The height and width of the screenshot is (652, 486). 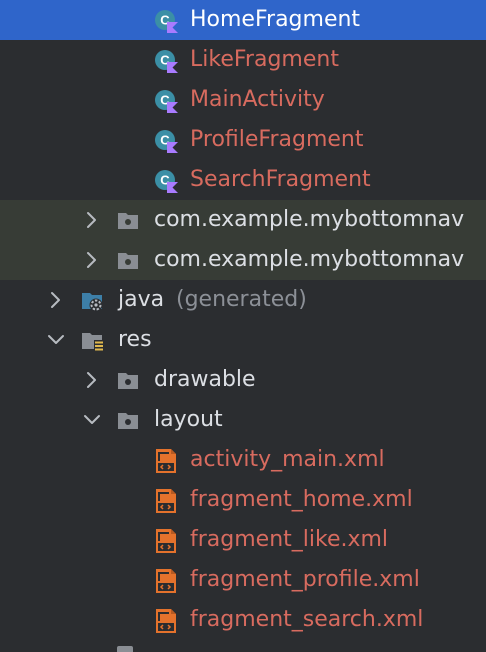 I want to click on tree-item-java-generated: java (generated), so click(x=243, y=300).